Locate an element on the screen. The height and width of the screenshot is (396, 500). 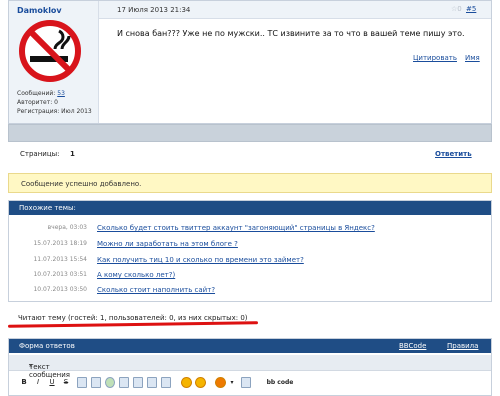
thread-link: Можно ли заработать на этом блоге ? is located at coordinates (167, 244).